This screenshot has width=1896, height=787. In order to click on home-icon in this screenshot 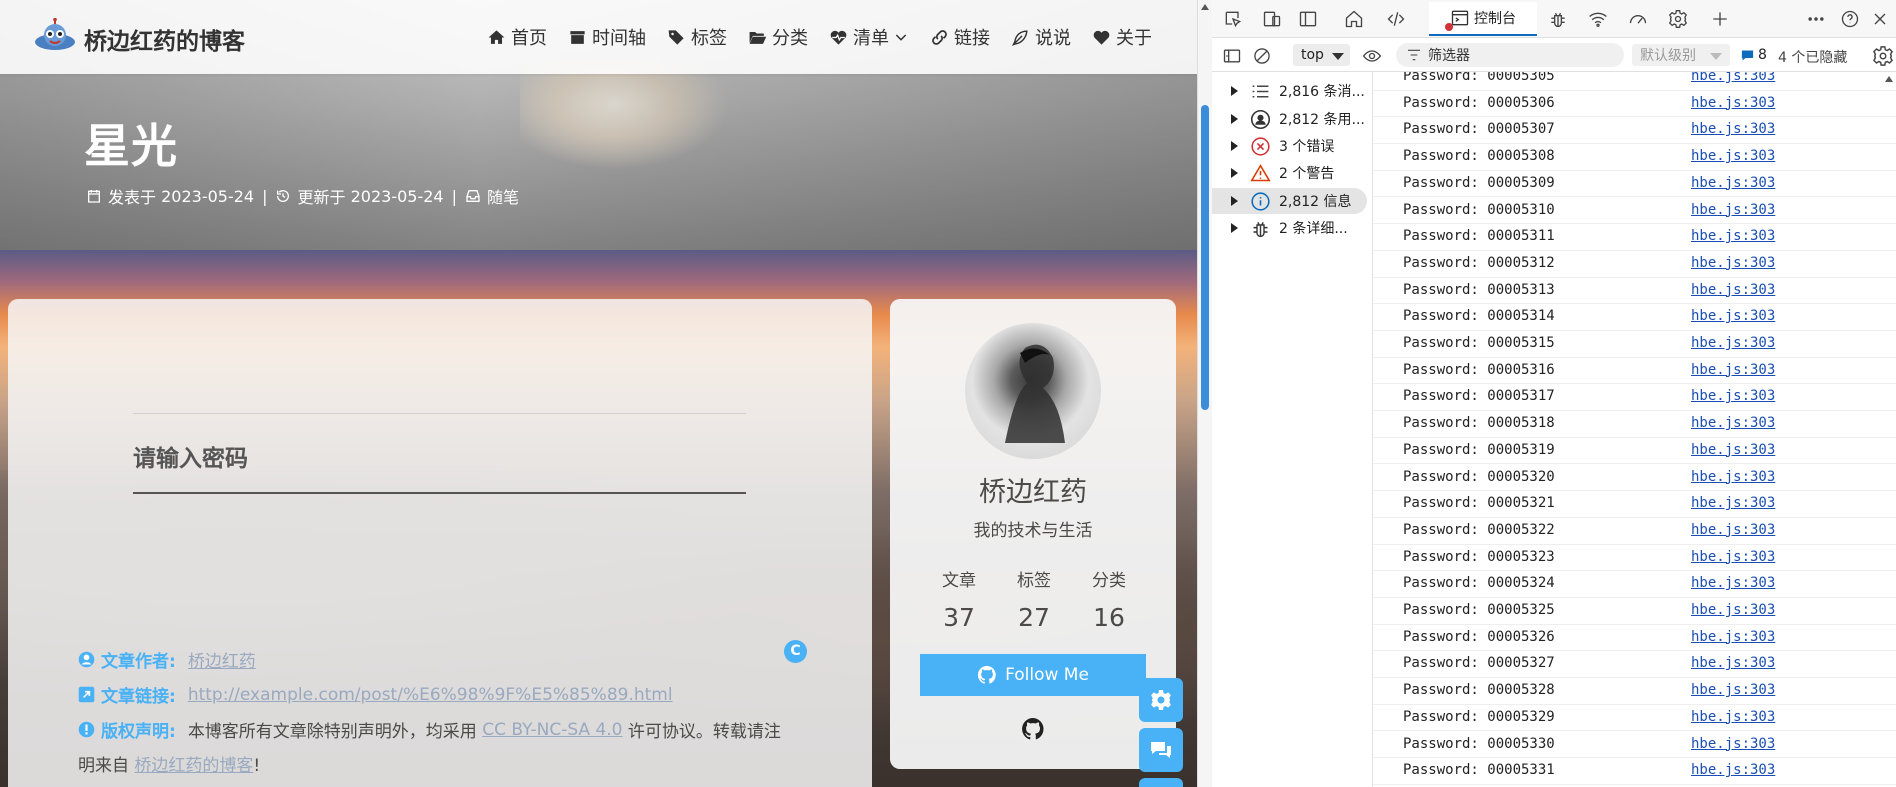, I will do `click(1354, 19)`.